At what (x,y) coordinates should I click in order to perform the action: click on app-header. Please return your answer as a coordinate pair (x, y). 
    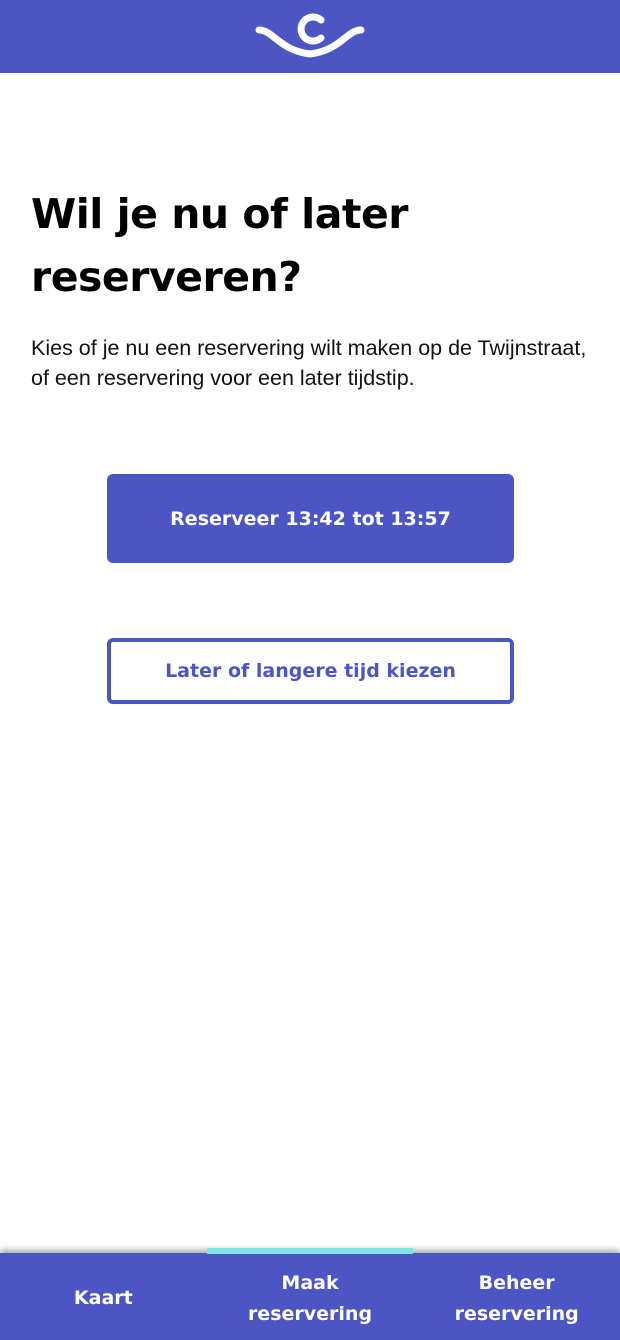
    Looking at the image, I should click on (310, 36).